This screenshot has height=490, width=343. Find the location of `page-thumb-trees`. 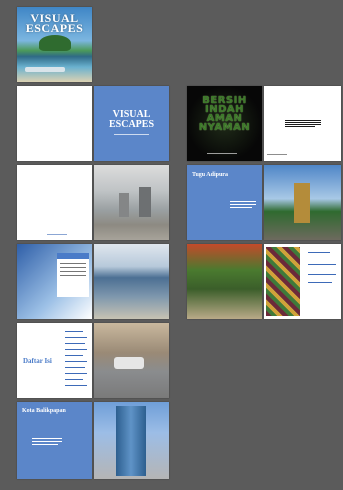

page-thumb-trees is located at coordinates (224, 281).